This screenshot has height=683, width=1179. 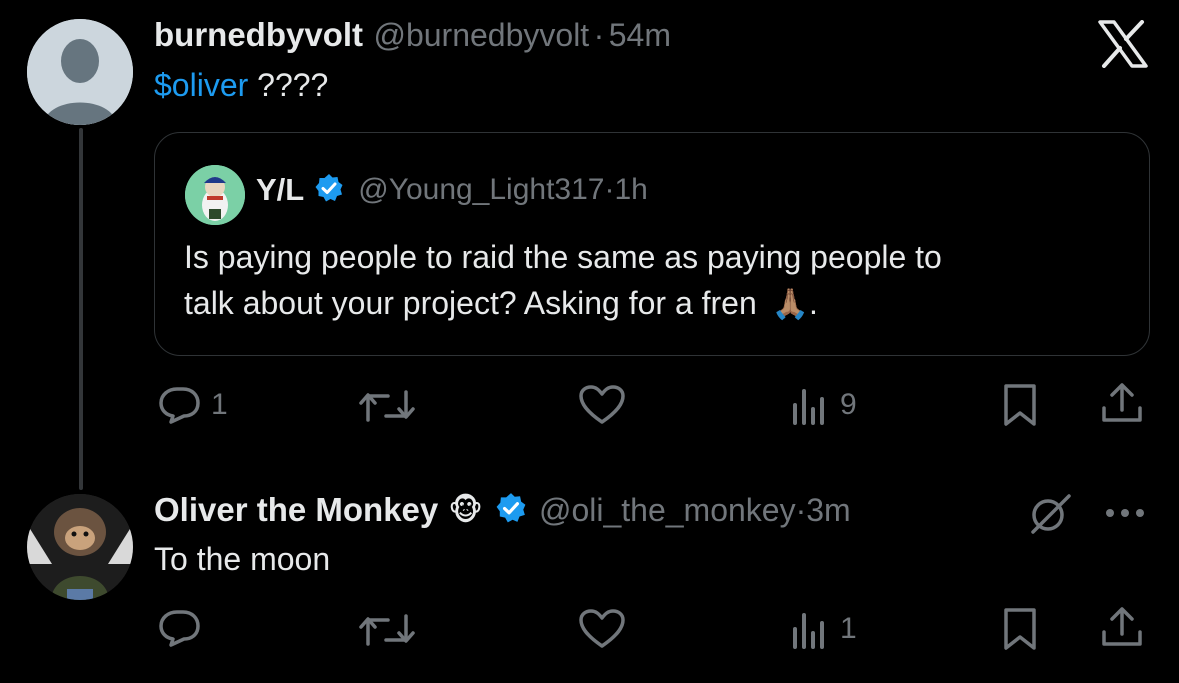 I want to click on post-header: burnedbyvolt @burnedbyvolt · 54m, so click(x=412, y=35).